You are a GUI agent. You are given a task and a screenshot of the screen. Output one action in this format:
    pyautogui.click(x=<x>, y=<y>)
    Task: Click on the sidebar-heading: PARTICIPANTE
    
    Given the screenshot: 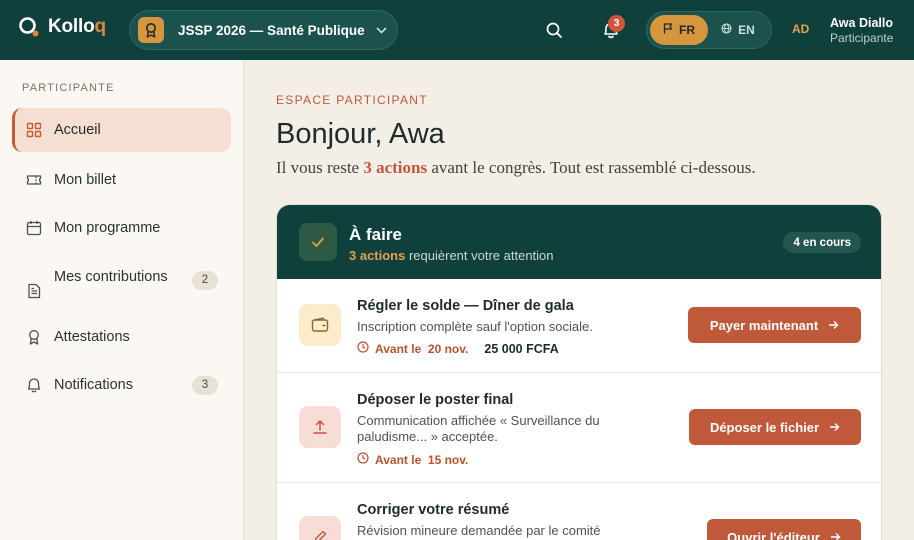 What is the action you would take?
    pyautogui.click(x=68, y=88)
    